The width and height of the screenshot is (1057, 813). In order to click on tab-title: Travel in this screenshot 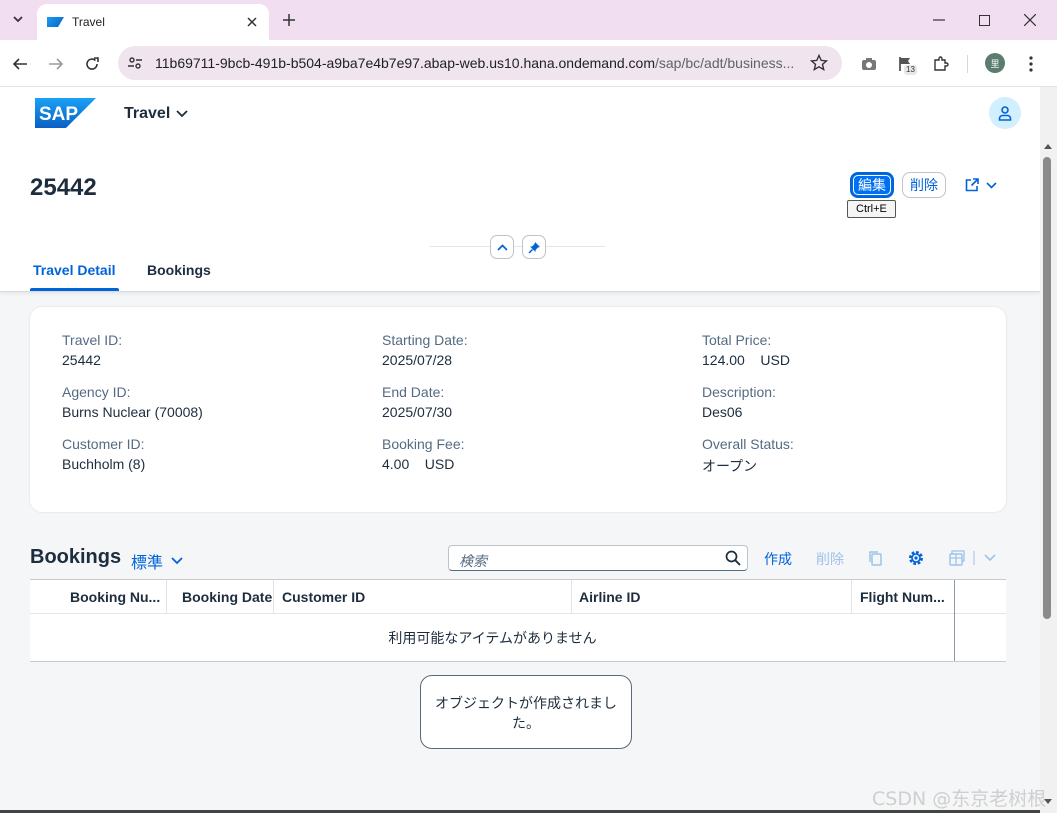, I will do `click(88, 22)`.